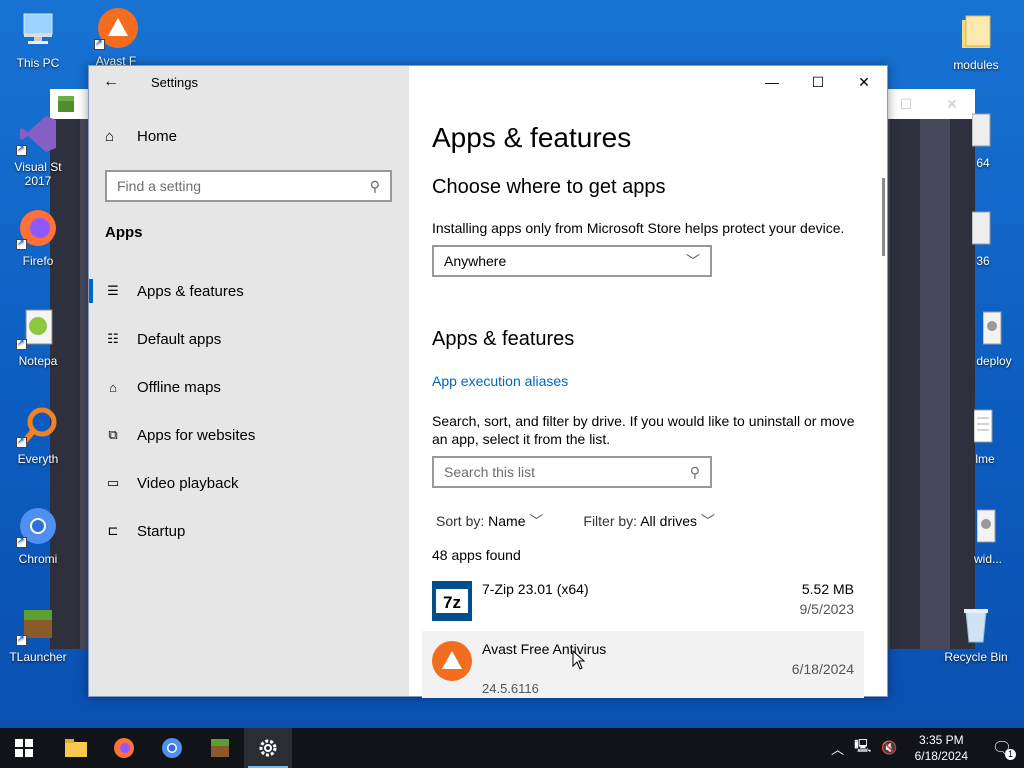  I want to click on tlauncher-icon, so click(38, 624).